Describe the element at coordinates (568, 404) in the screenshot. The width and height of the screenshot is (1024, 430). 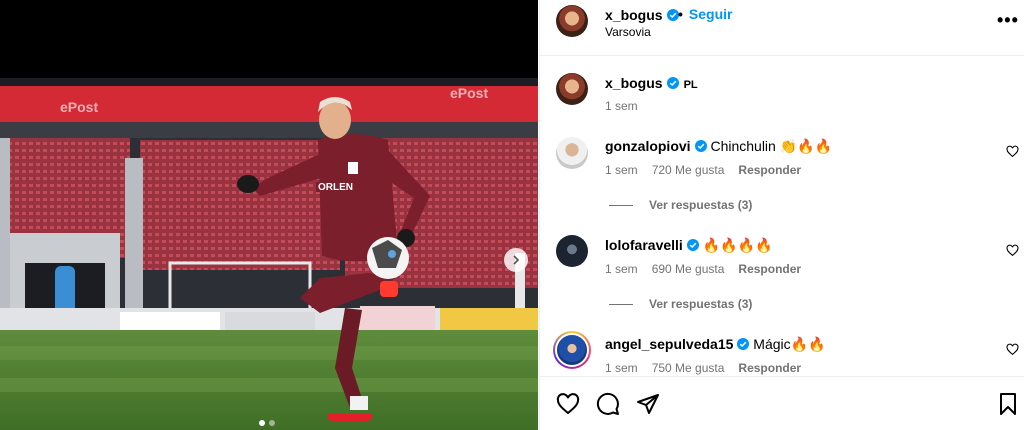
I see `like-heart-icon` at that location.